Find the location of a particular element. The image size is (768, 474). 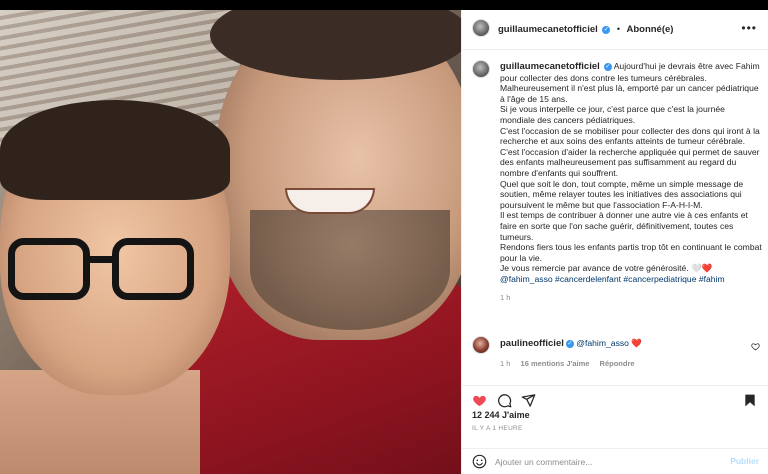

comment-meta: 1 h 16 mentions J'aime Répondre is located at coordinates (567, 363).